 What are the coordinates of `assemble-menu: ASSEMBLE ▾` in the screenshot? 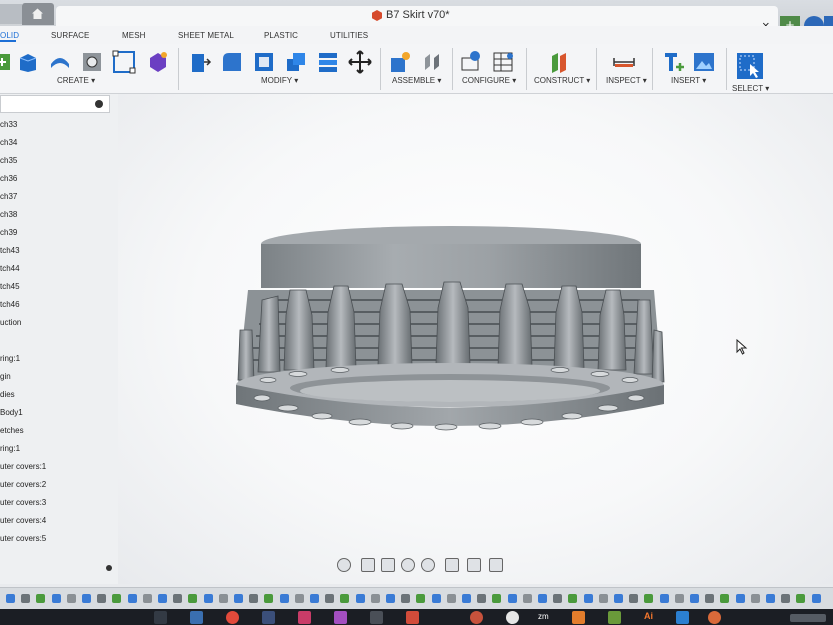 It's located at (416, 80).